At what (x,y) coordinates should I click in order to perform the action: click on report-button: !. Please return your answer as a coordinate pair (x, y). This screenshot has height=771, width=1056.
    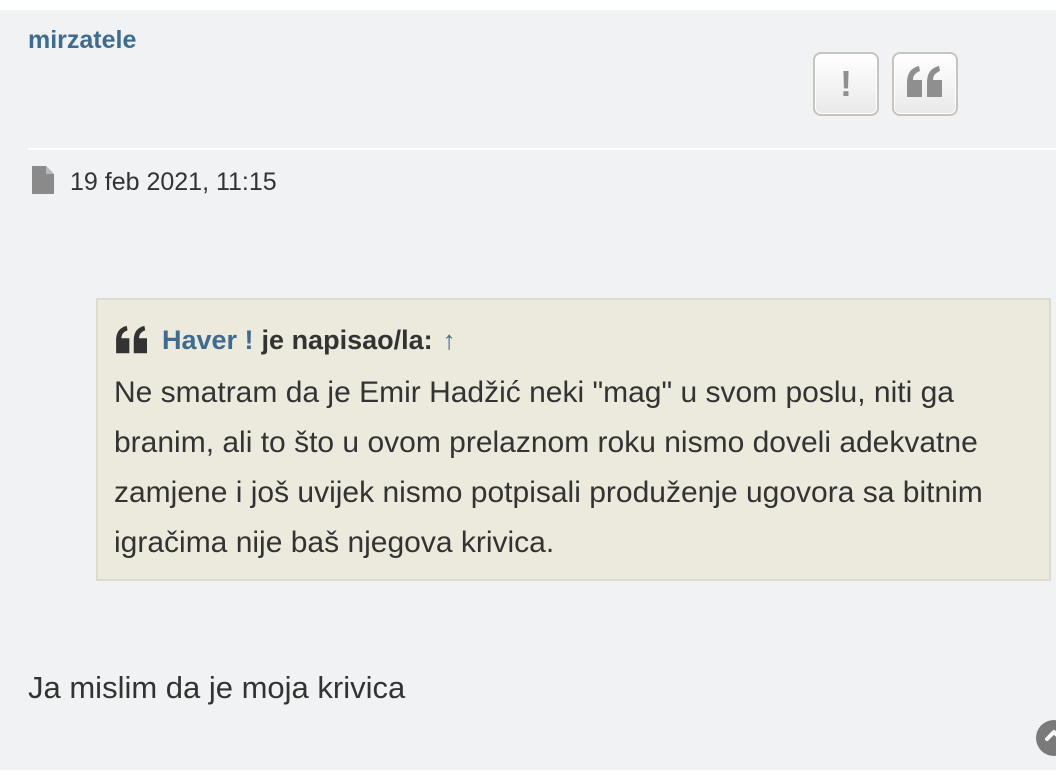
    Looking at the image, I should click on (846, 84).